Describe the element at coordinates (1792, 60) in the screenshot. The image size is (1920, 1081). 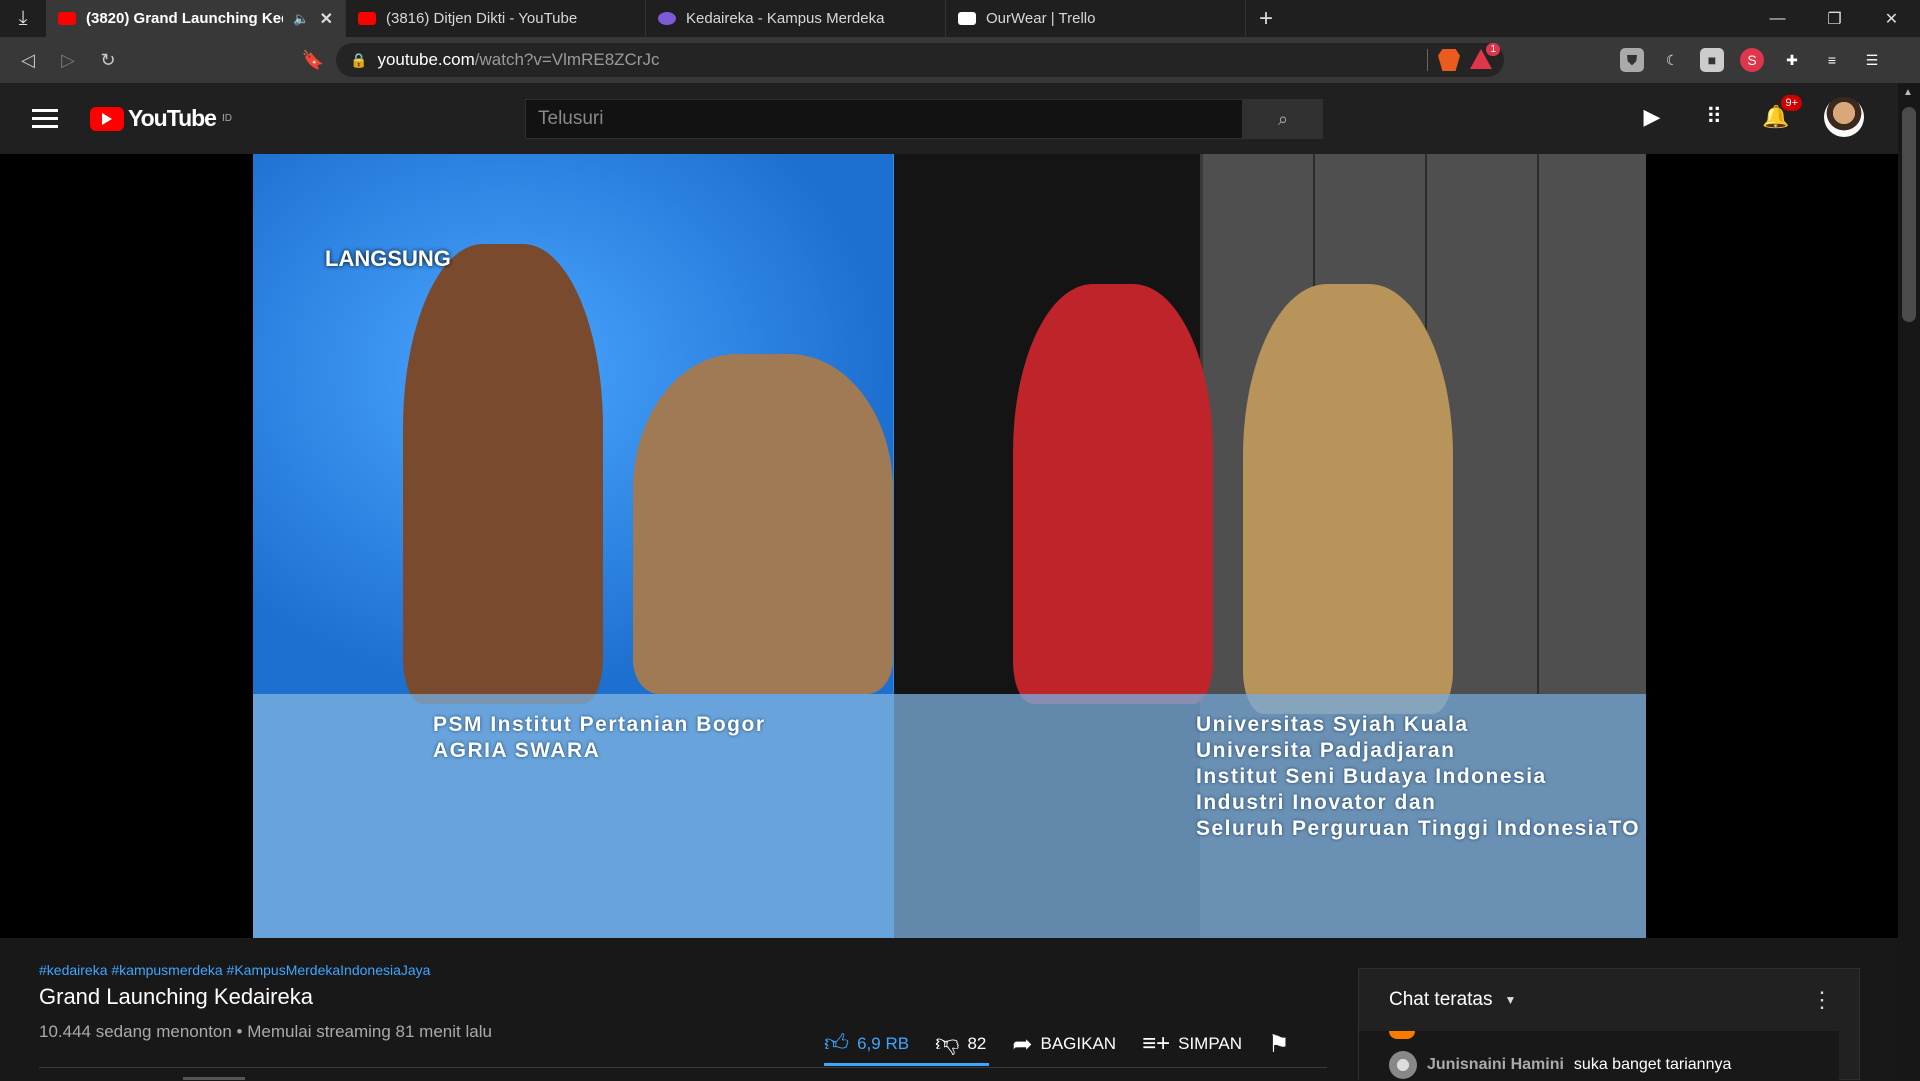
I see `puzzle-icon: ✚` at that location.